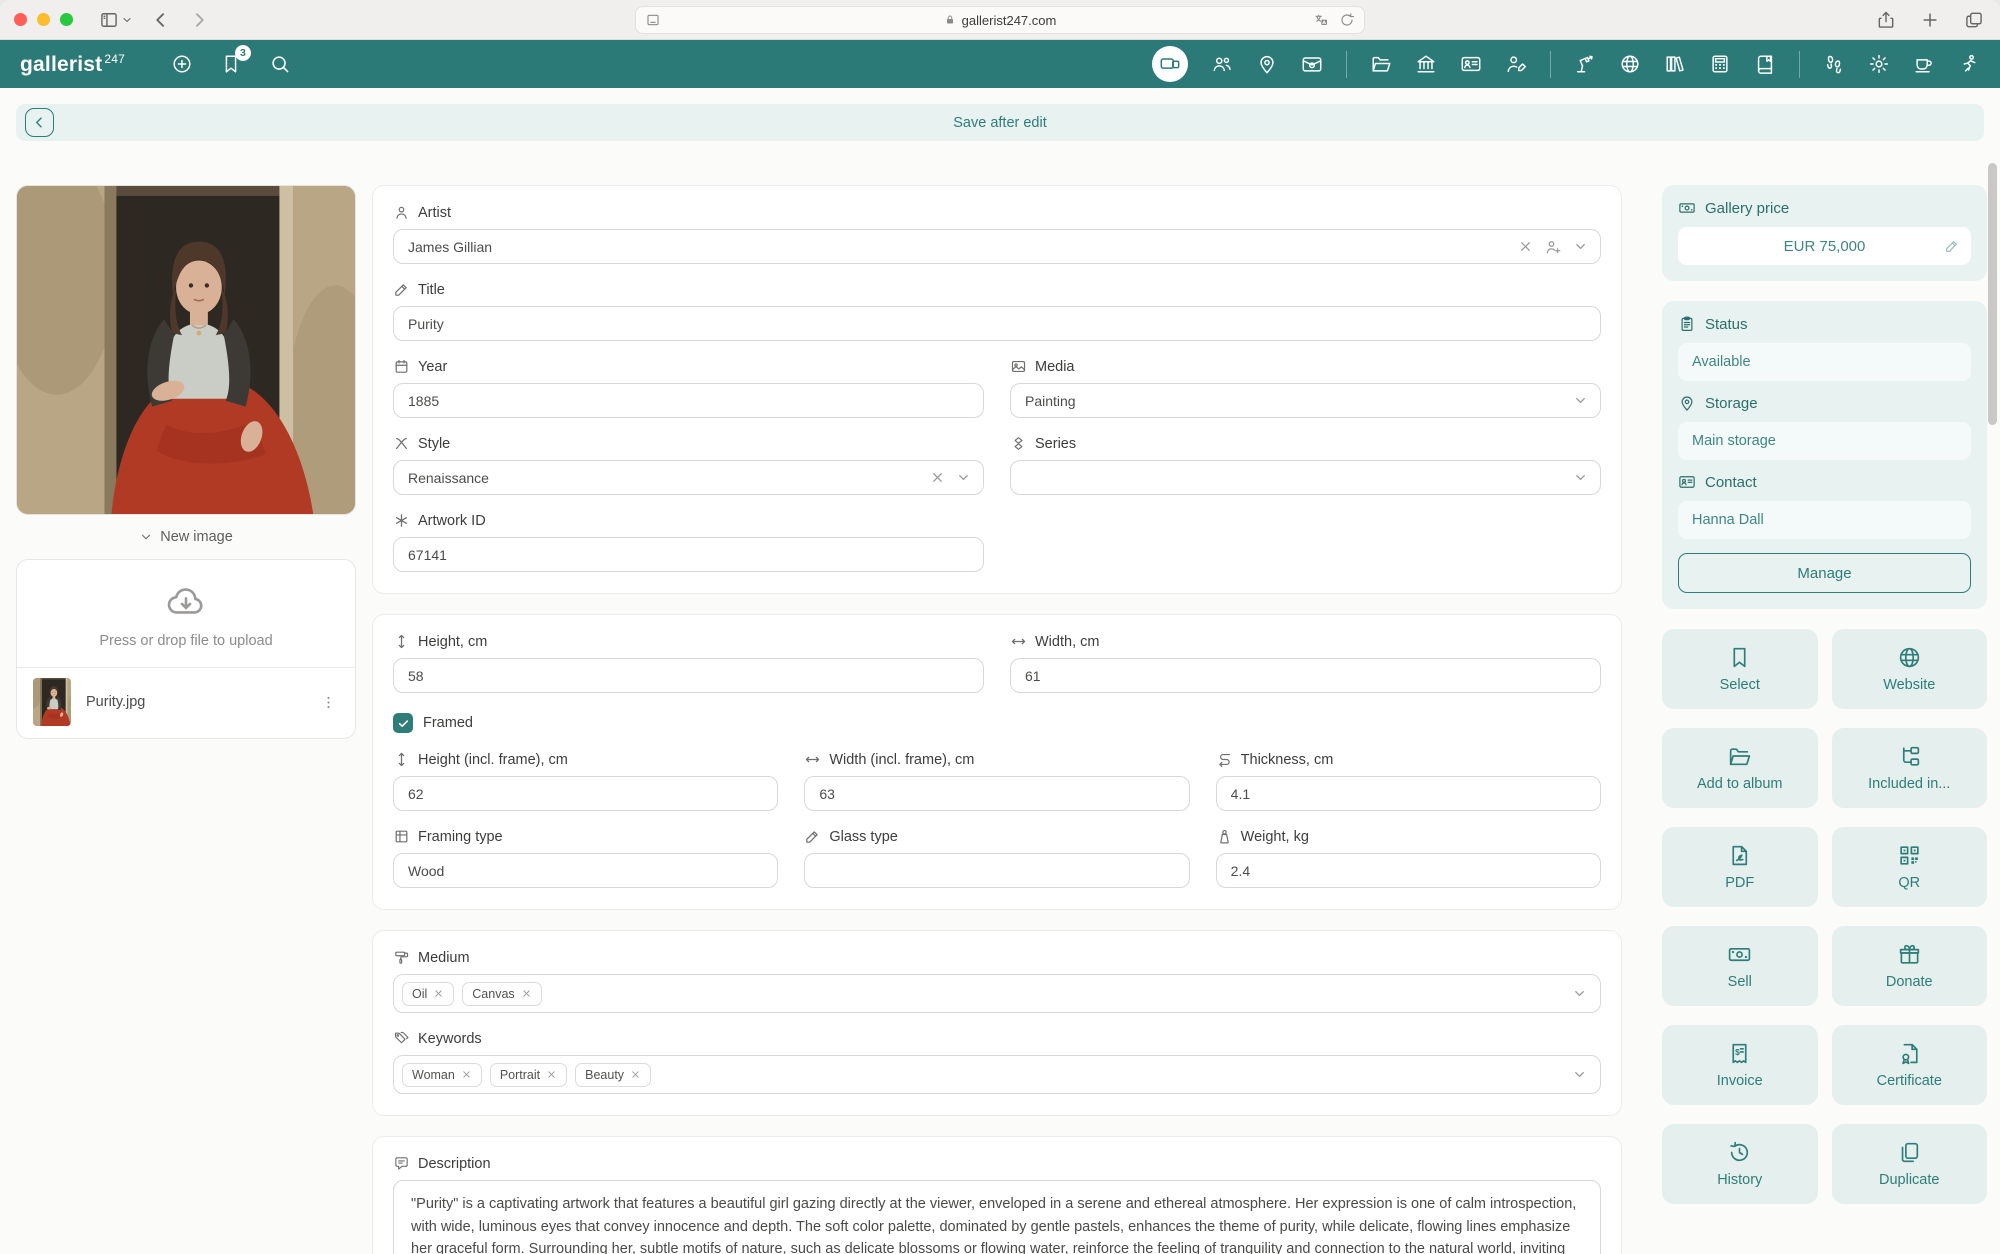 Image resolution: width=2000 pixels, height=1254 pixels. What do you see at coordinates (1321, 20) in the screenshot?
I see `translate-icon` at bounding box center [1321, 20].